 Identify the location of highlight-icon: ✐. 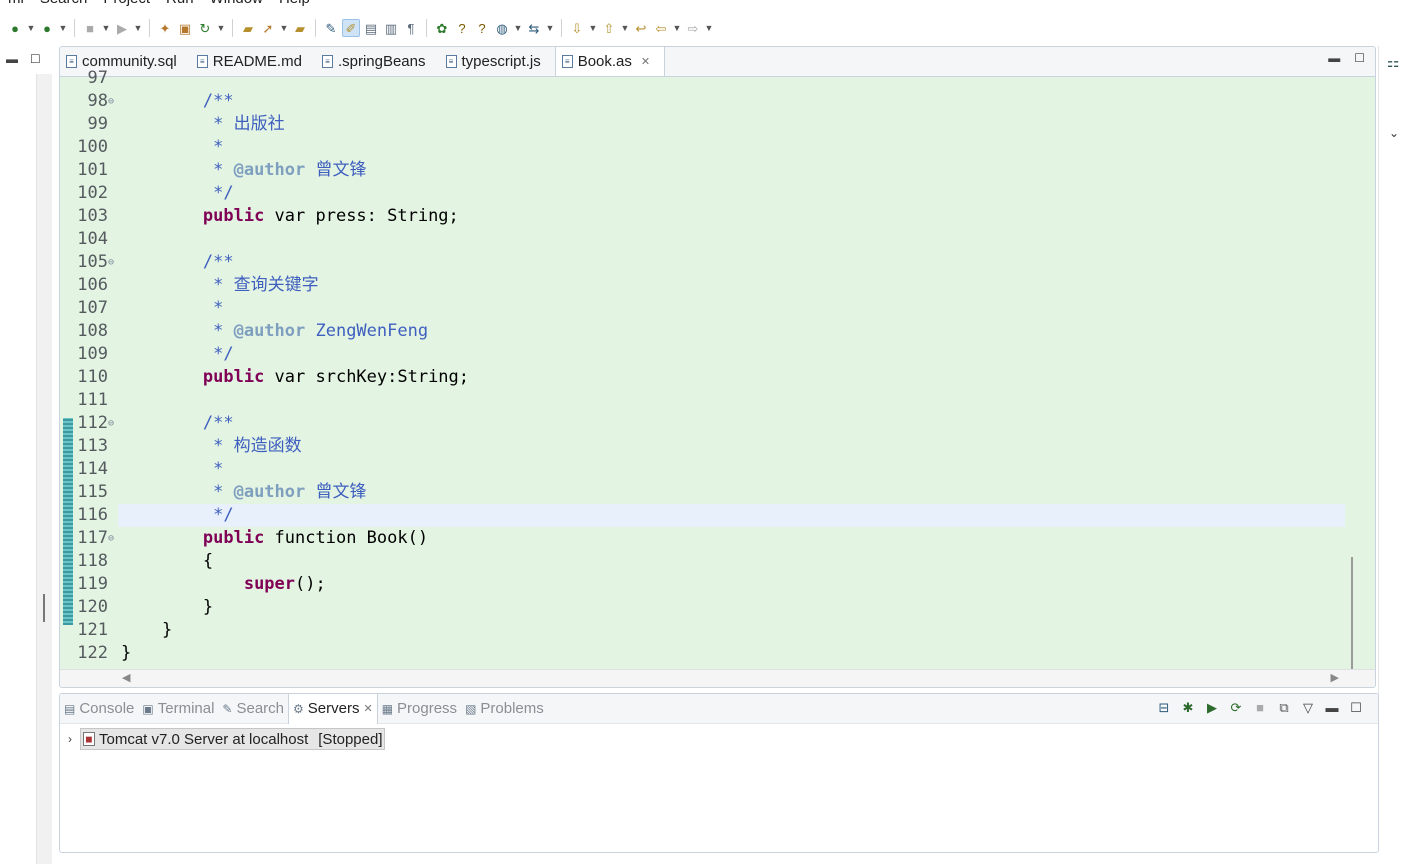
(351, 28).